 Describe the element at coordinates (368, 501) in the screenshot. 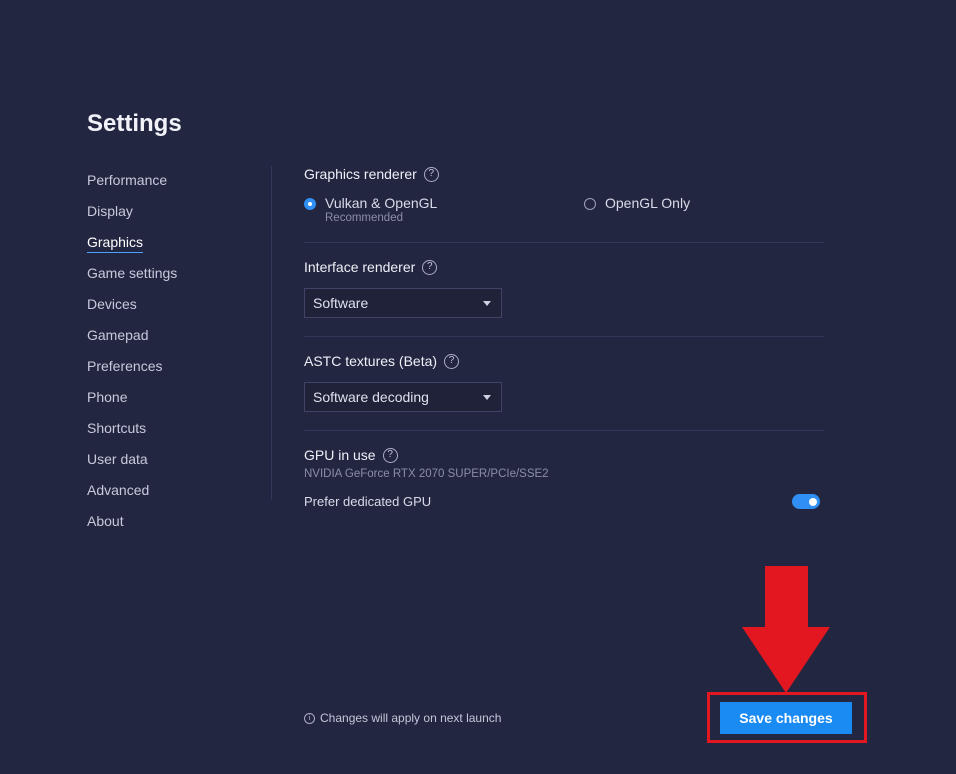

I see `prefer-dedicated-gpu-label: Prefer dedicated GPU` at that location.